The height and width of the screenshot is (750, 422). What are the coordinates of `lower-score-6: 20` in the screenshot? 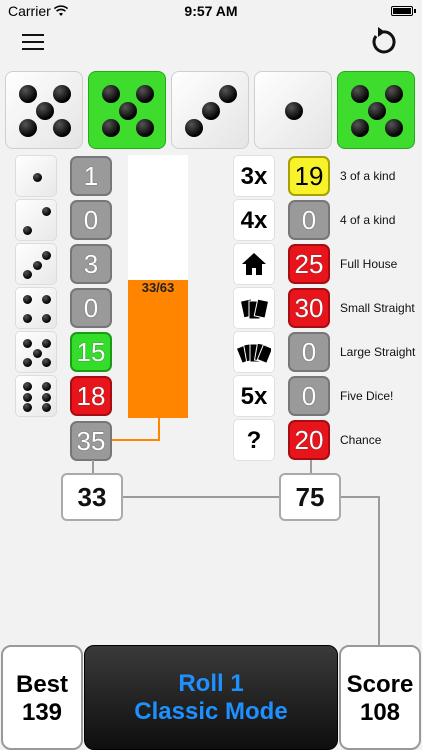 It's located at (309, 440).